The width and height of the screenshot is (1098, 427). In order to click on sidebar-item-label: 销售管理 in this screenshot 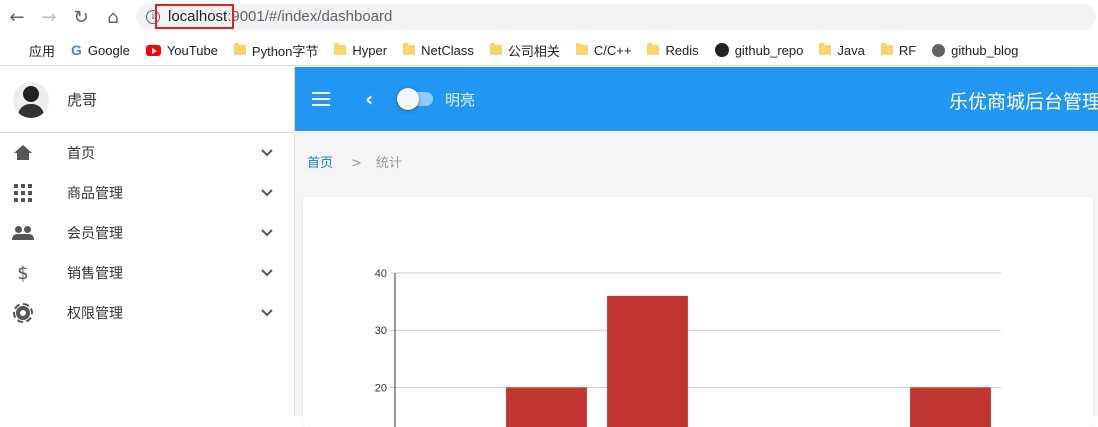, I will do `click(95, 274)`.